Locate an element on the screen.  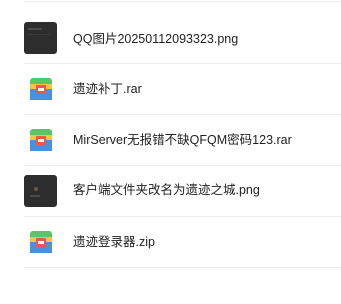
file-name: QQ图片20250112093323.png is located at coordinates (156, 39).